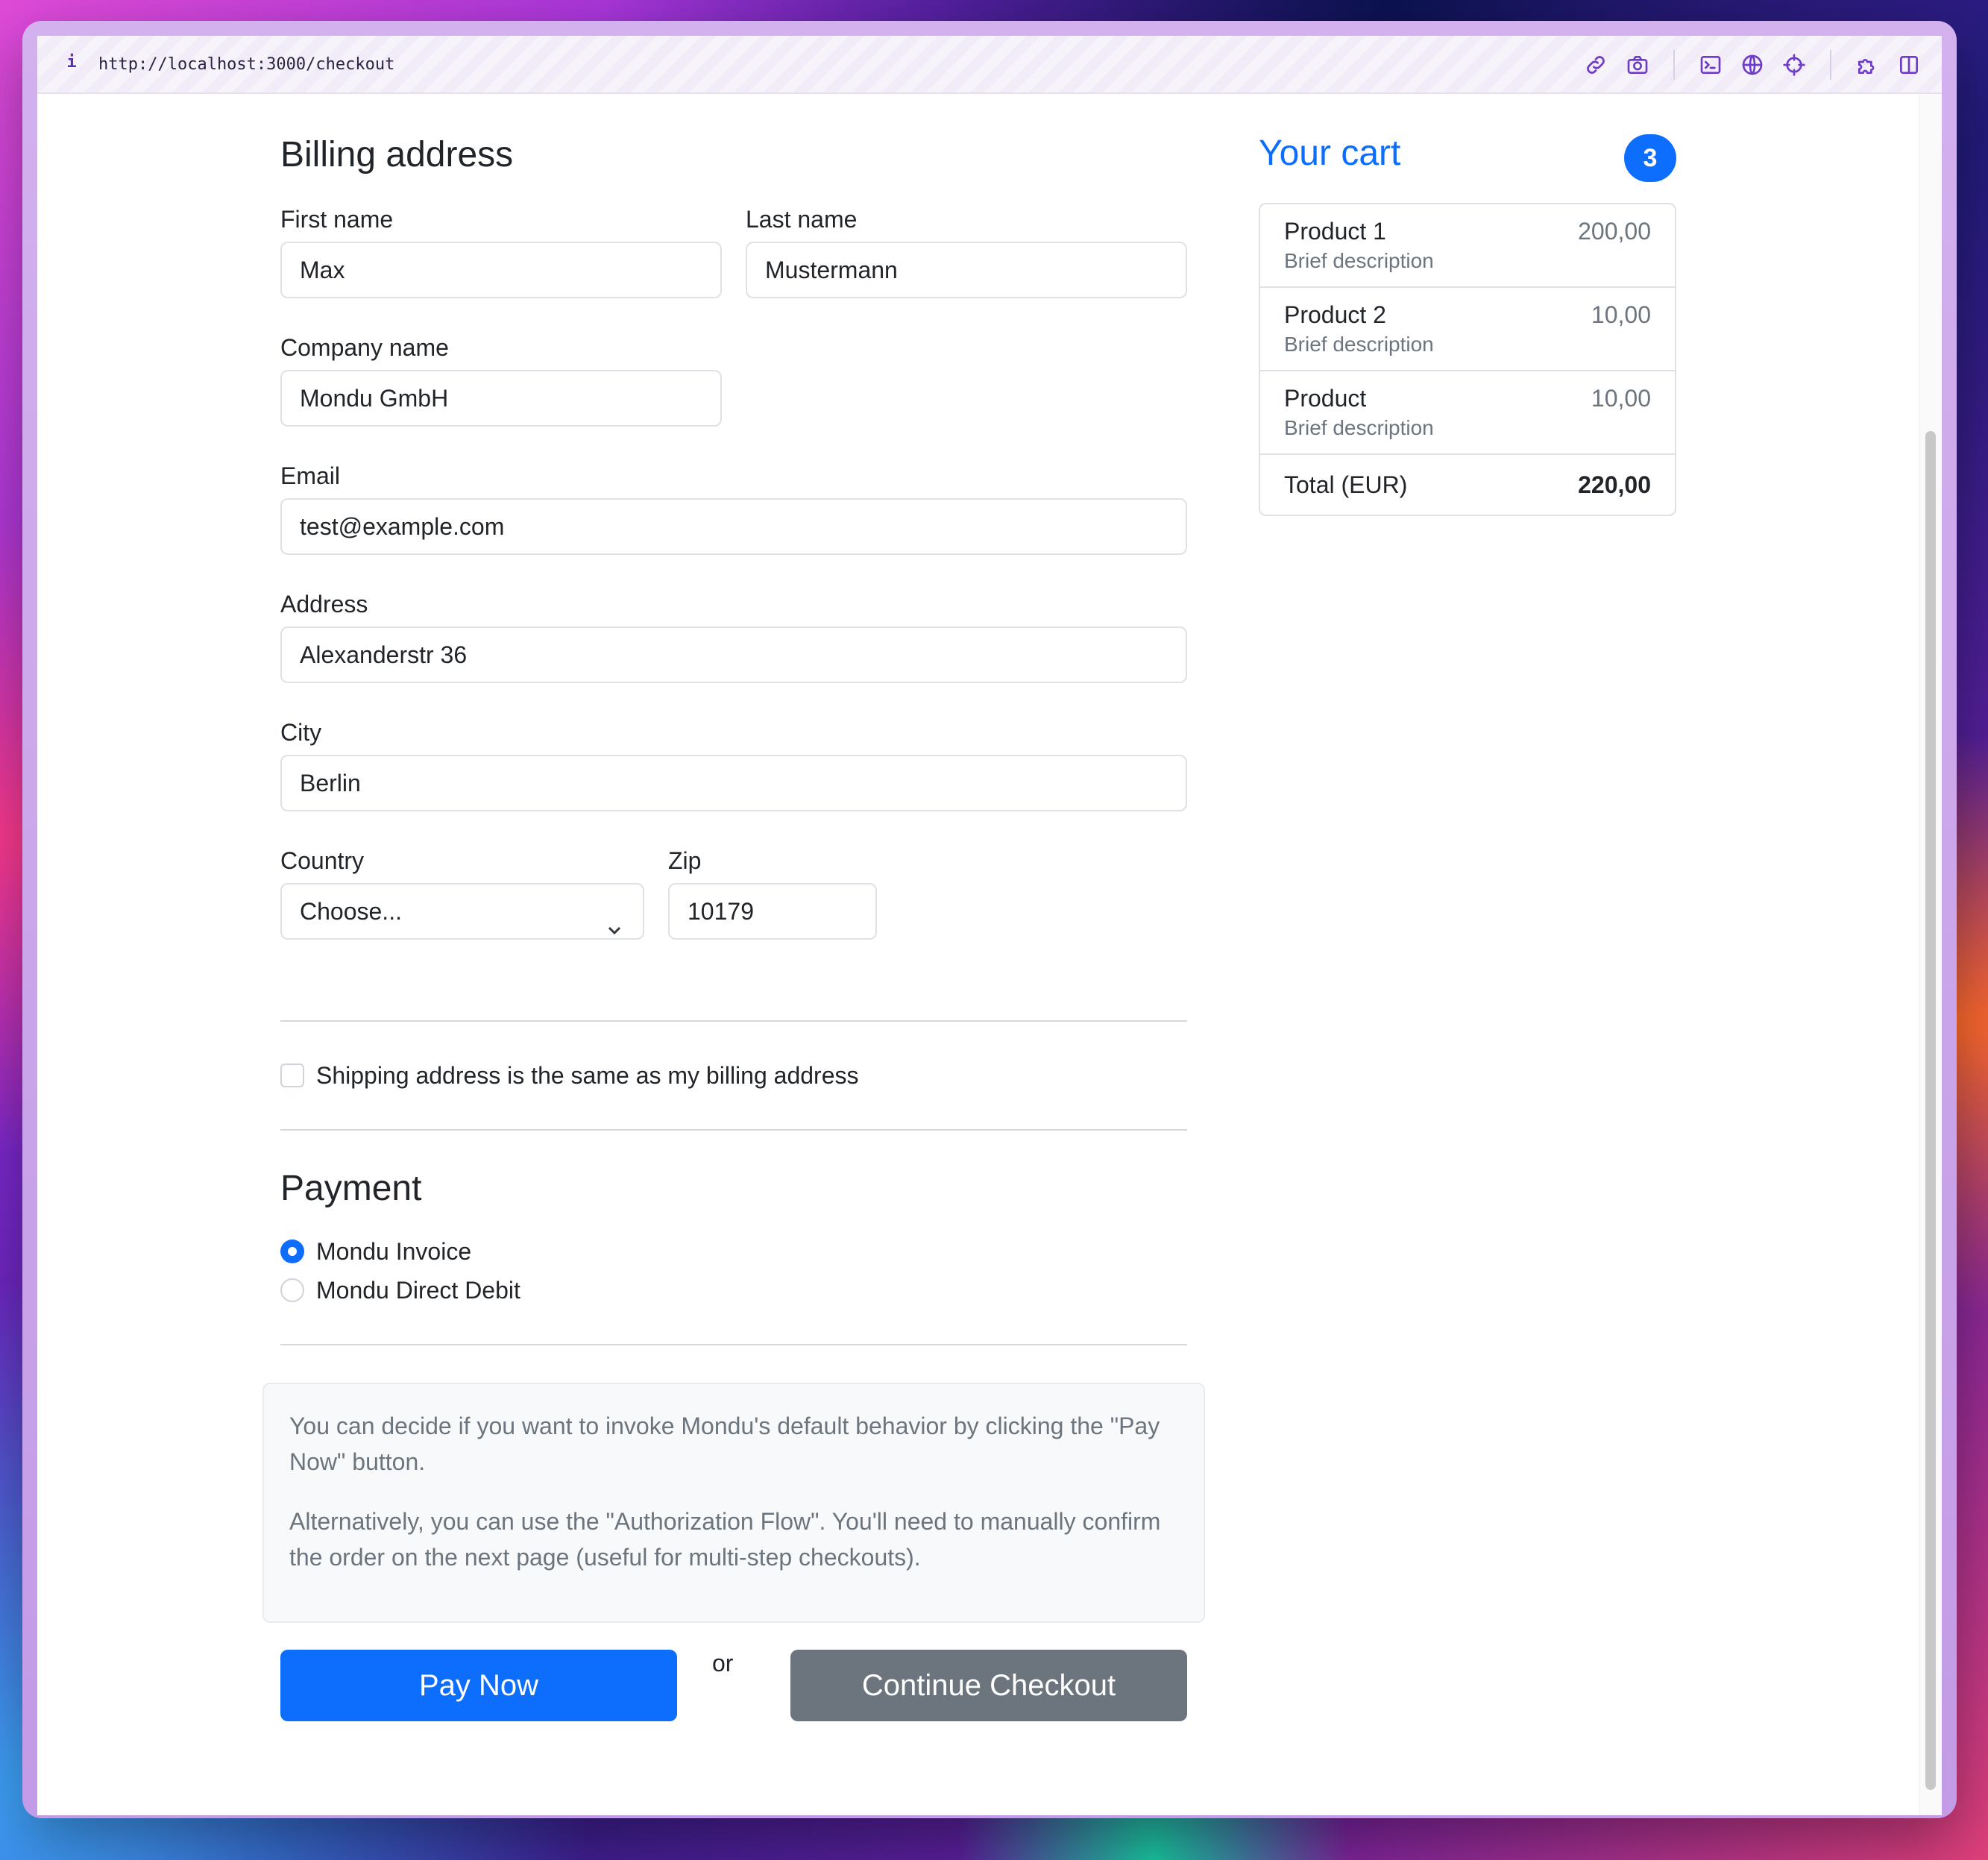  Describe the element at coordinates (292, 1075) in the screenshot. I see `same-address-checkbox` at that location.